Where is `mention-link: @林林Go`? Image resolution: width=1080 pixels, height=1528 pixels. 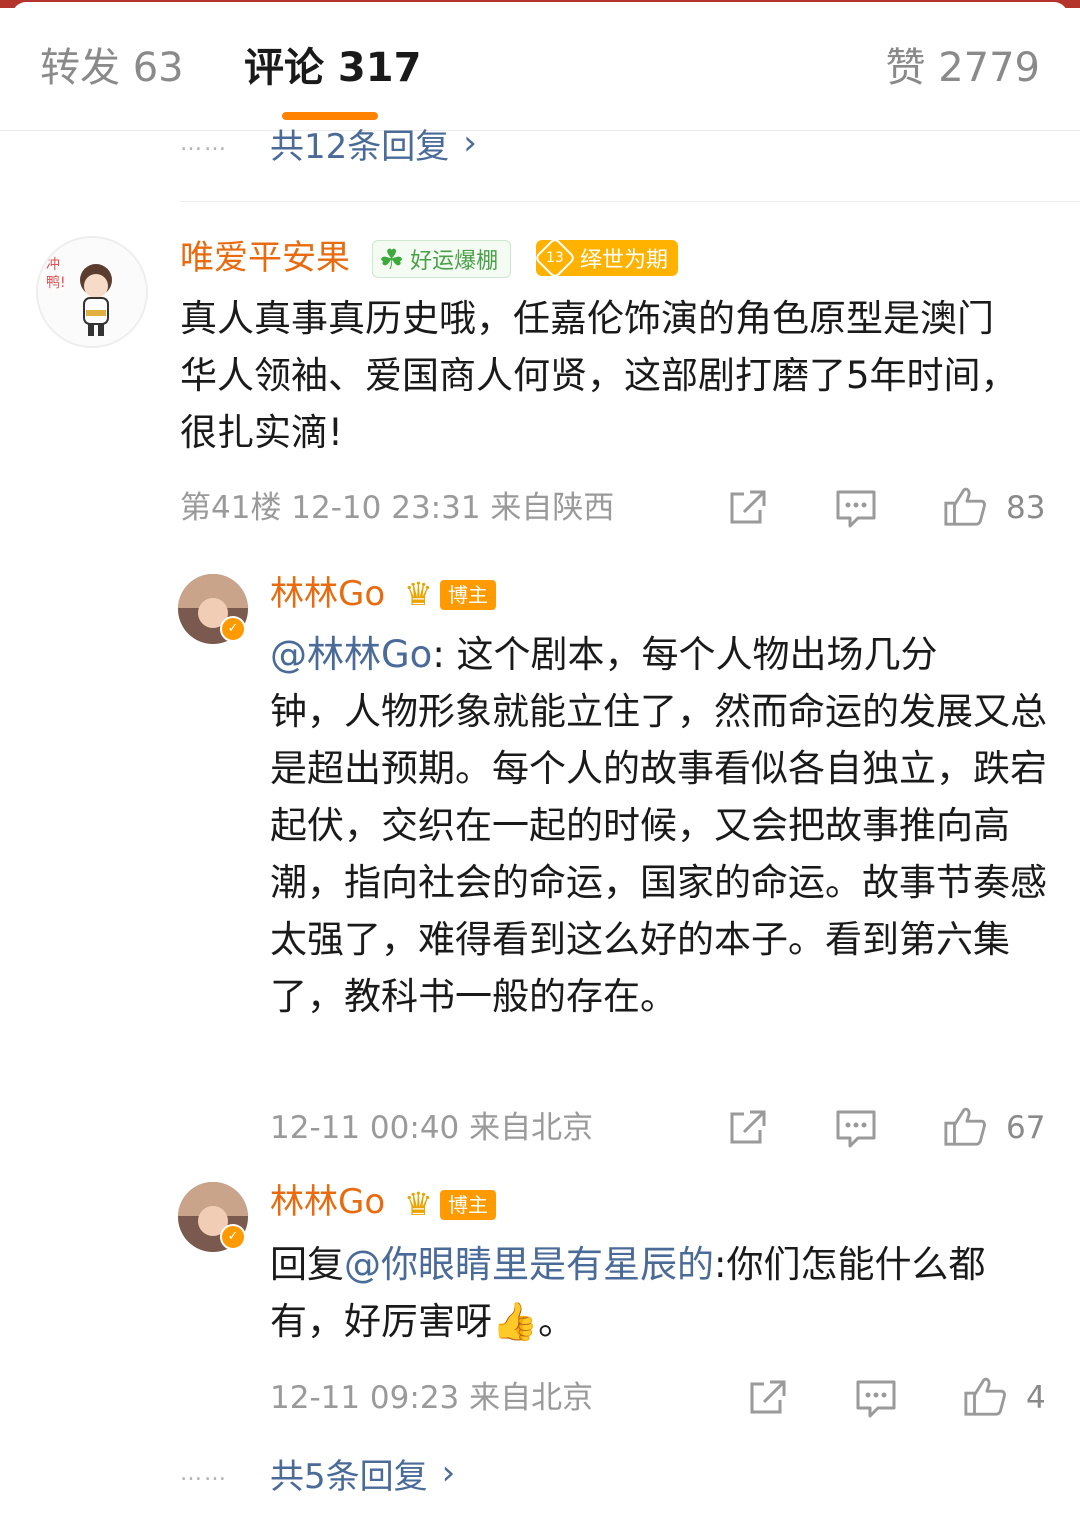
mention-link: @林林Go is located at coordinates (351, 654).